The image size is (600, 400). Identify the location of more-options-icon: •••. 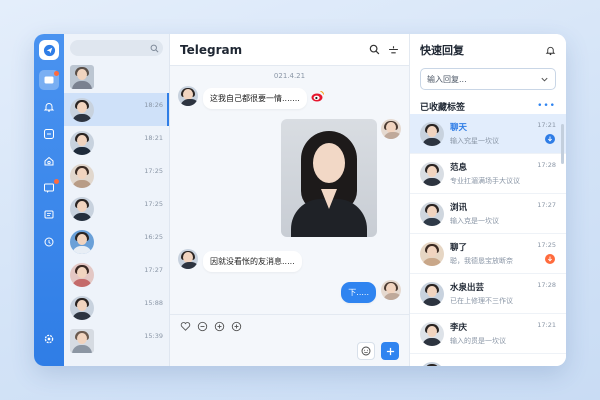
(546, 106).